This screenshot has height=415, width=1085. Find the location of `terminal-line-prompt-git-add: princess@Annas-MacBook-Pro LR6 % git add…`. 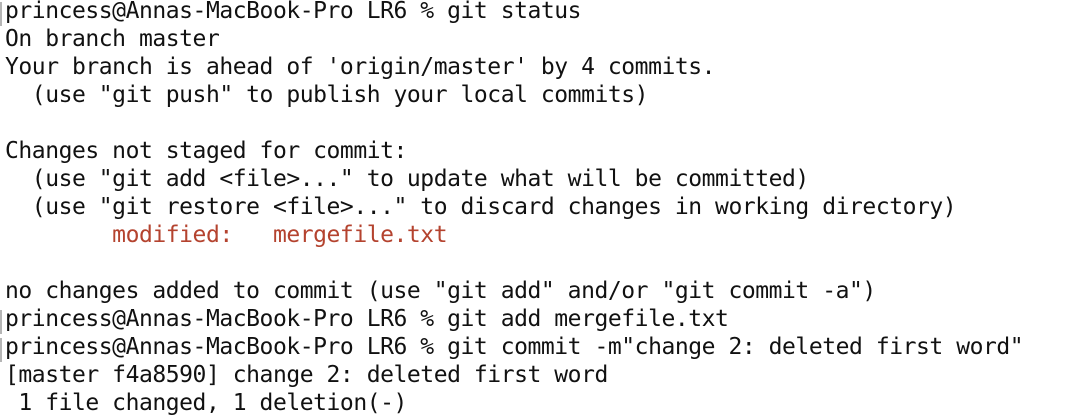

terminal-line-prompt-git-add: princess@Annas-MacBook-Pro LR6 % git add… is located at coordinates (367, 319).